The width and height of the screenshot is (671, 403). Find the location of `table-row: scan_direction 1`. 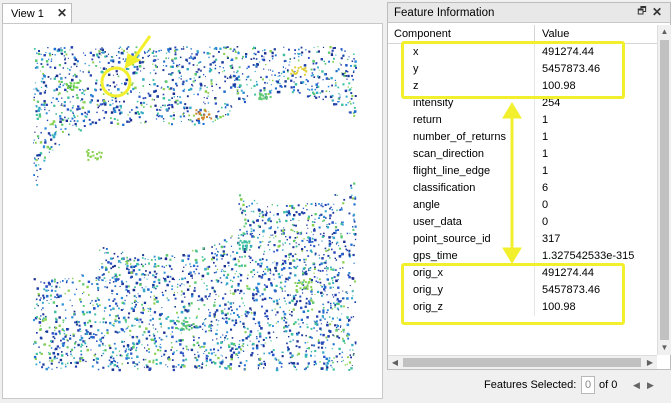

table-row: scan_direction 1 is located at coordinates (522, 154).